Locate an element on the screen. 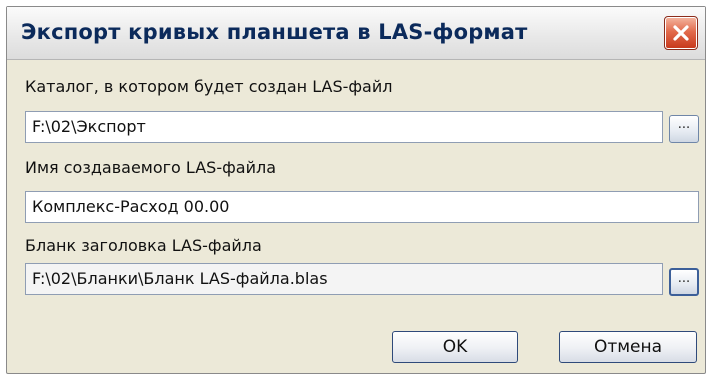 Image resolution: width=712 pixels, height=380 pixels. template-label: Бланк заголовка LAS-файла is located at coordinates (143, 245).